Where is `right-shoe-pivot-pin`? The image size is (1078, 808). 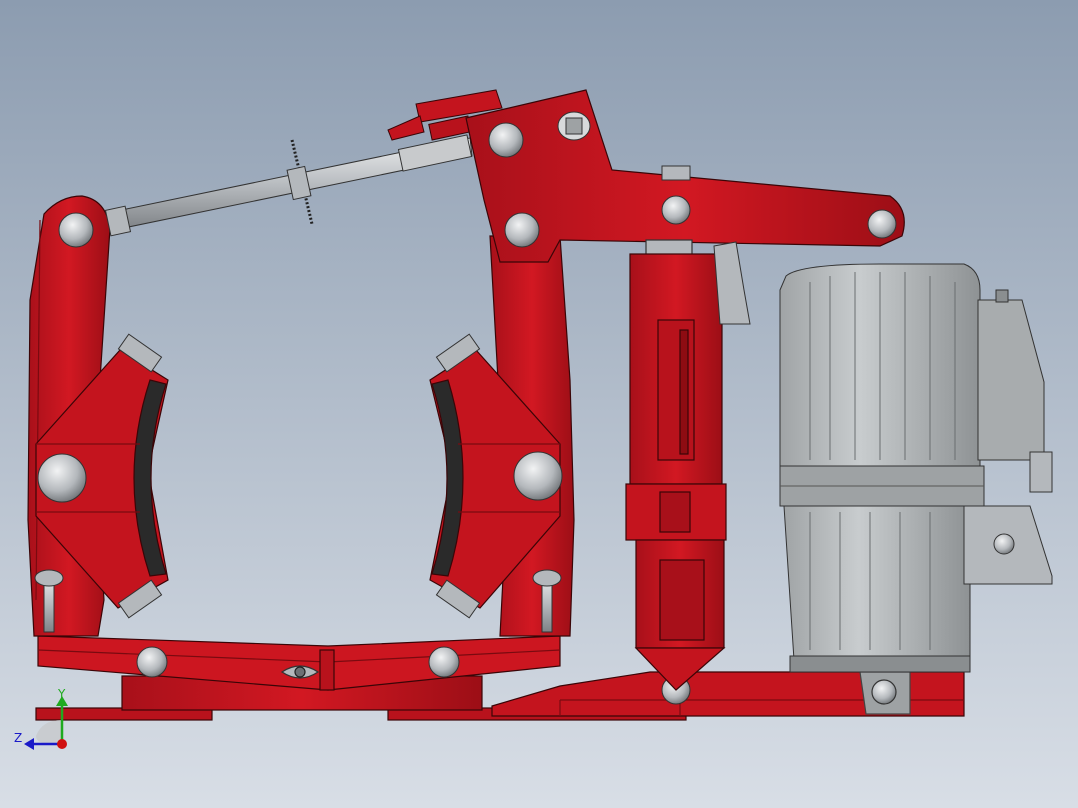
right-shoe-pivot-pin is located at coordinates (538, 476).